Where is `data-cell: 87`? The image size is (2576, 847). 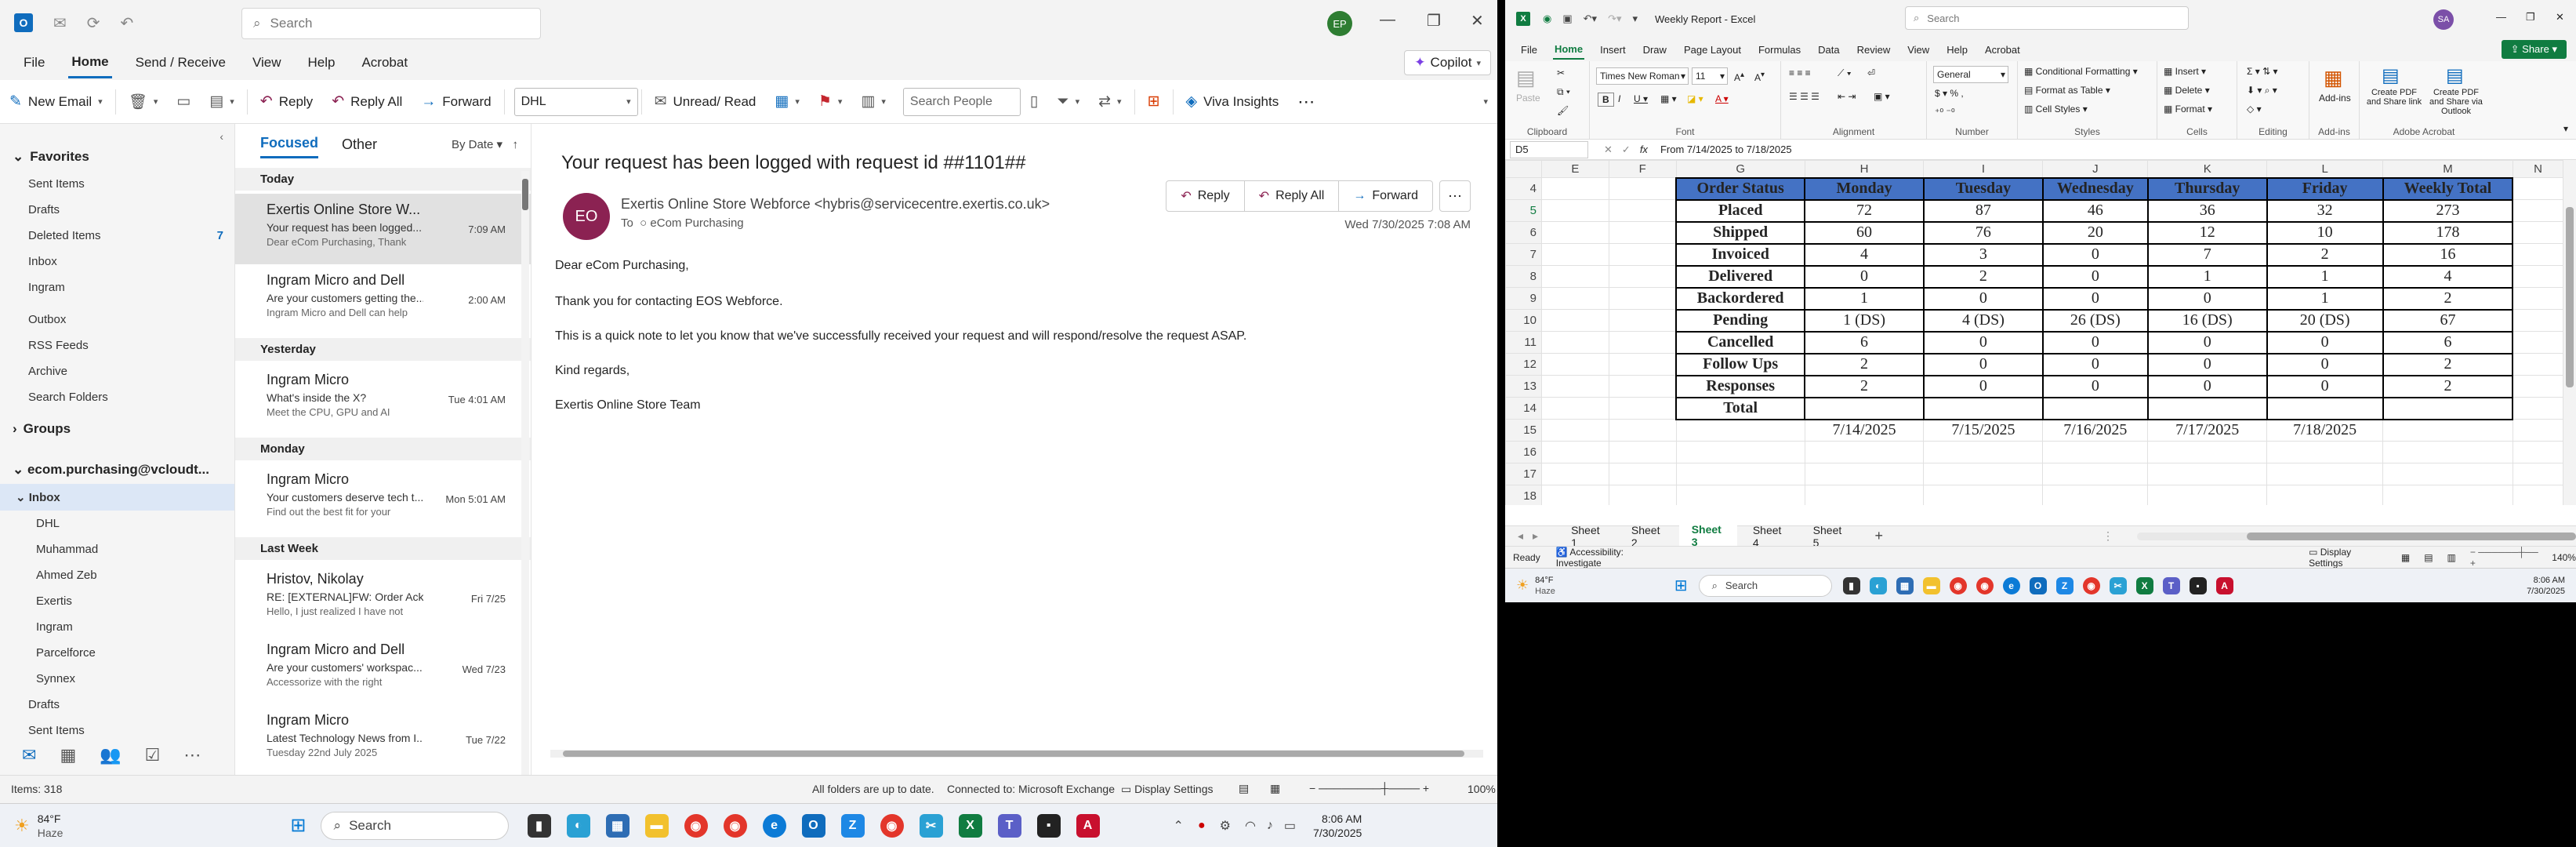
data-cell: 87 is located at coordinates (1983, 210).